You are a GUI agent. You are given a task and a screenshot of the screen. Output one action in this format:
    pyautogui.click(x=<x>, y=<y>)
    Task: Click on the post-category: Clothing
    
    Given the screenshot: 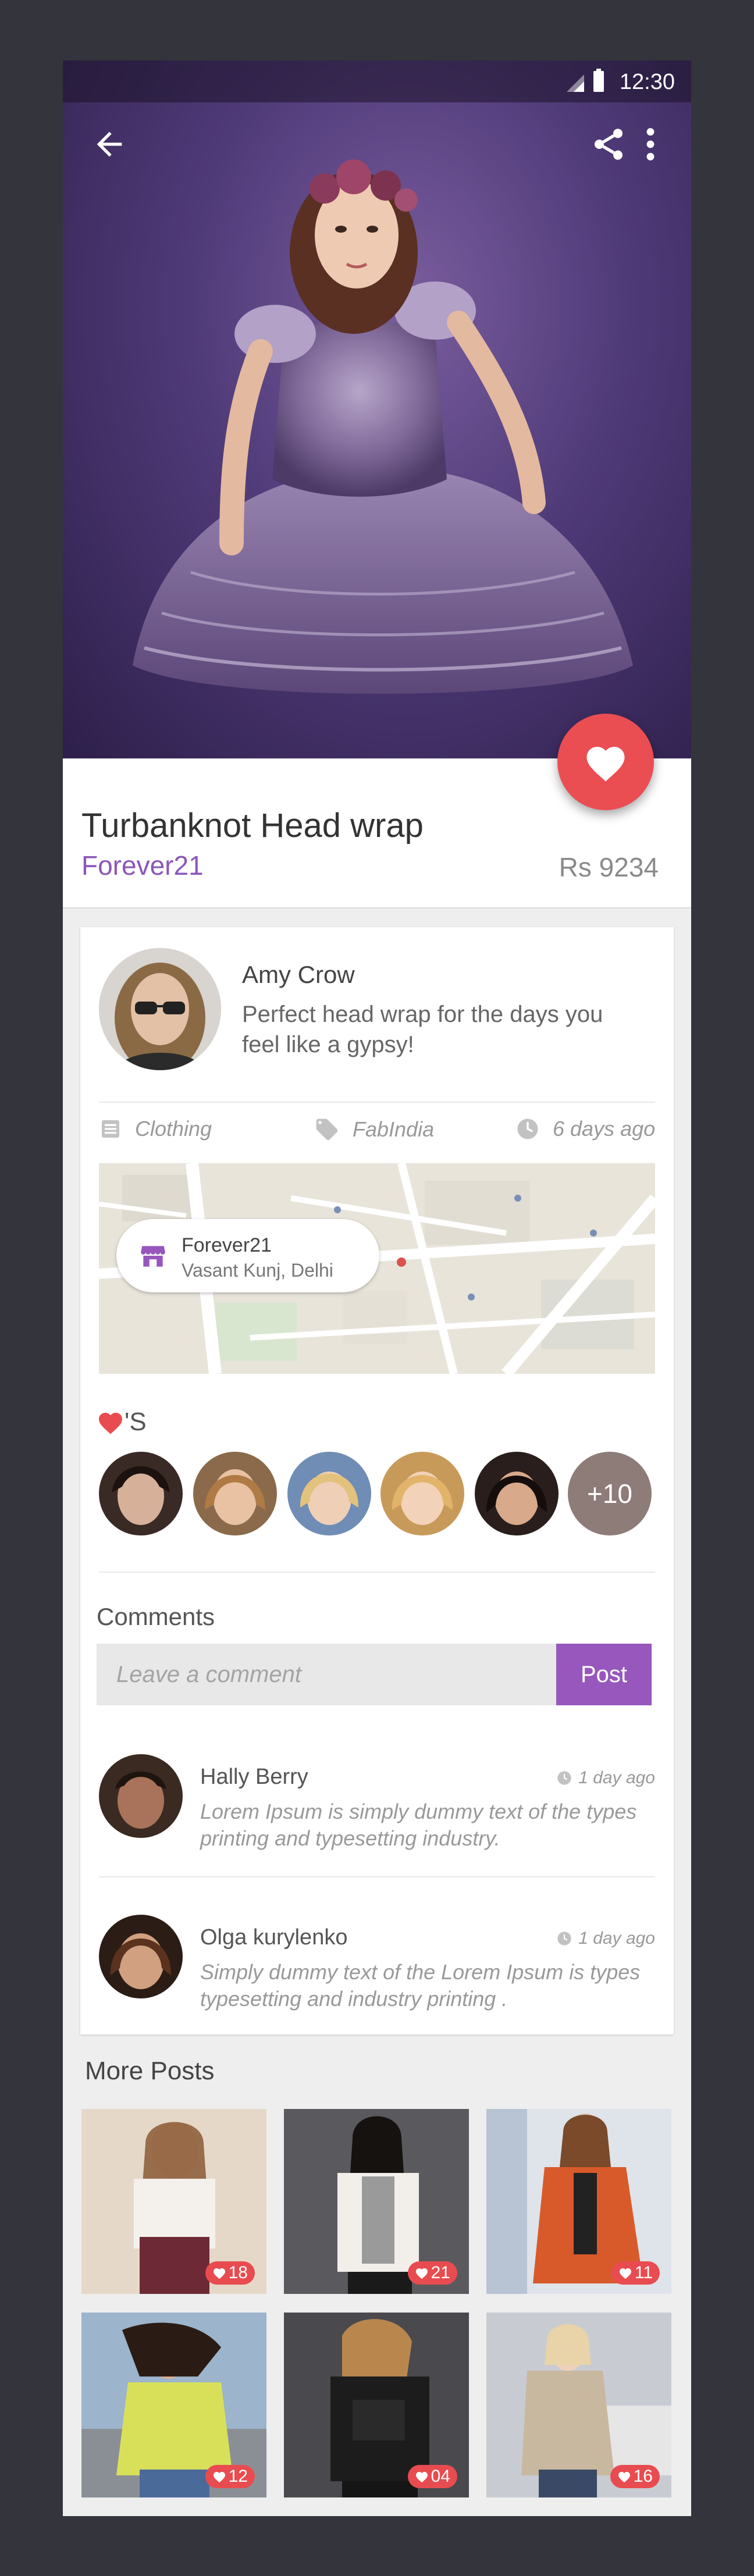 What is the action you would take?
    pyautogui.click(x=155, y=1129)
    